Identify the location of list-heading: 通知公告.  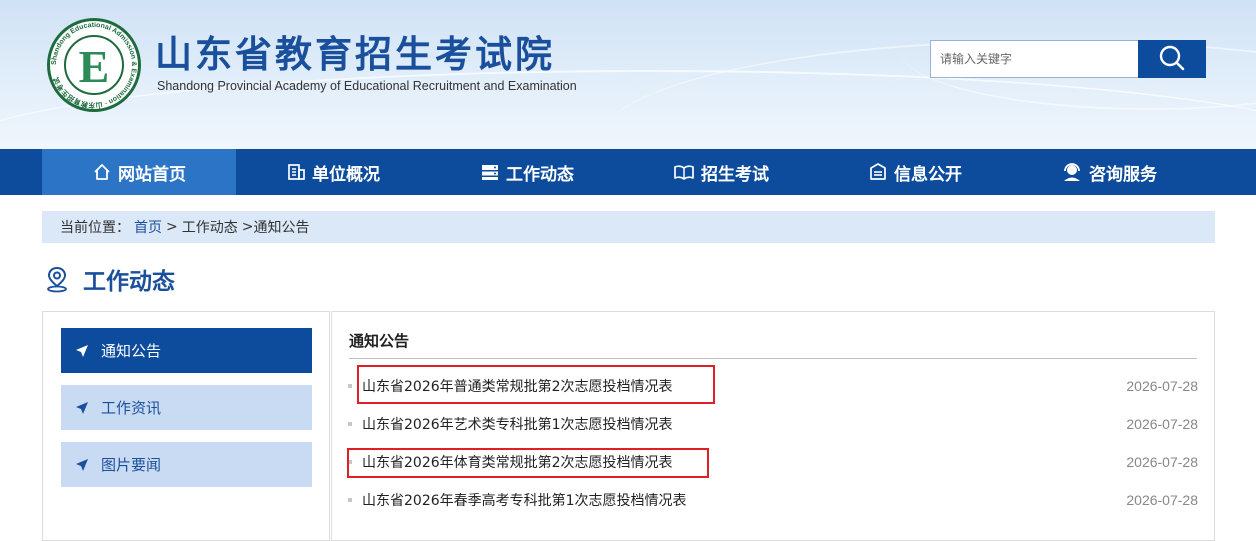
(773, 344).